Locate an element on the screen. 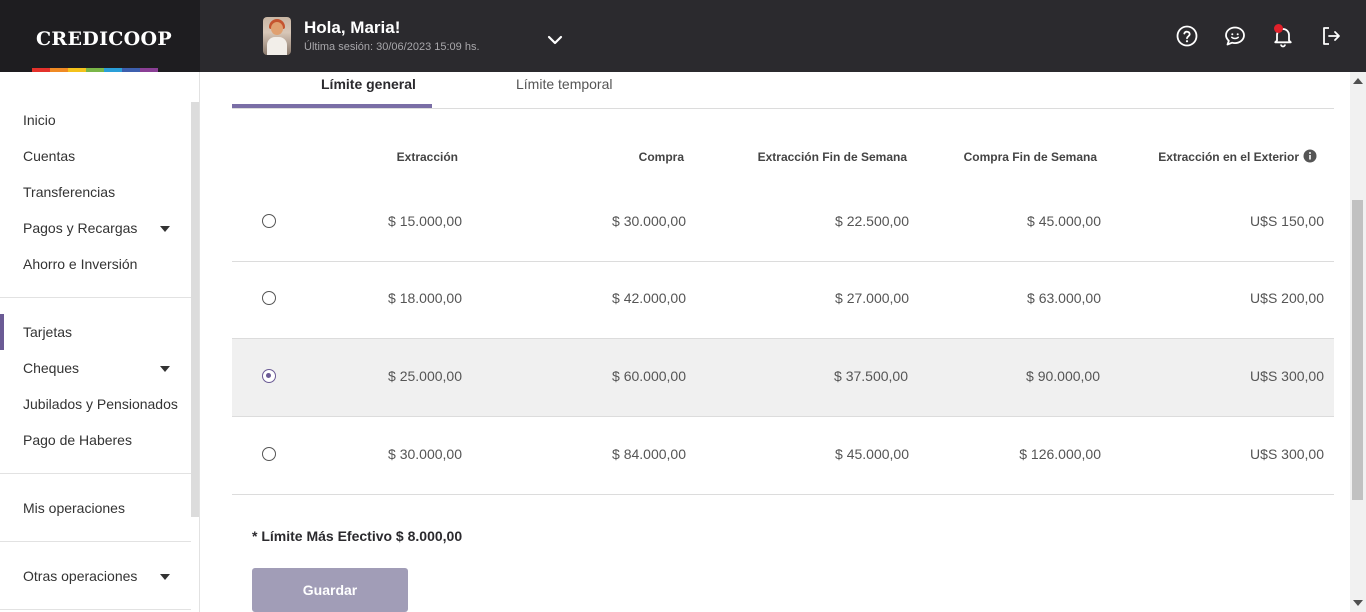 The width and height of the screenshot is (1366, 612). notification-badge is located at coordinates (1278, 28).